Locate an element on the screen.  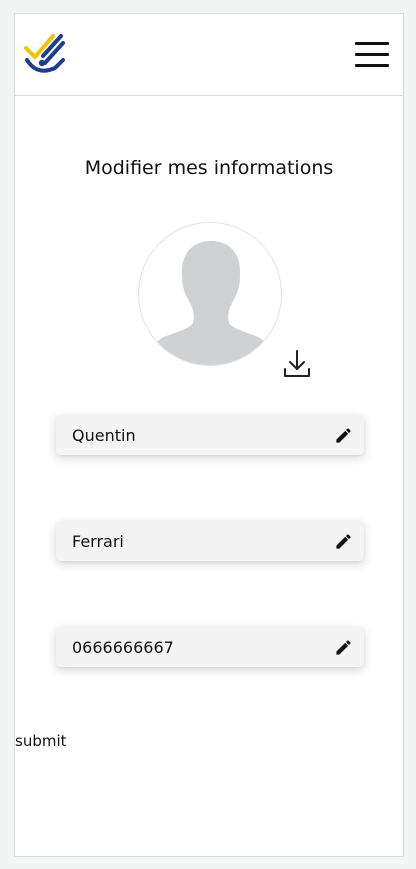
submit-button: submit is located at coordinates (41, 741).